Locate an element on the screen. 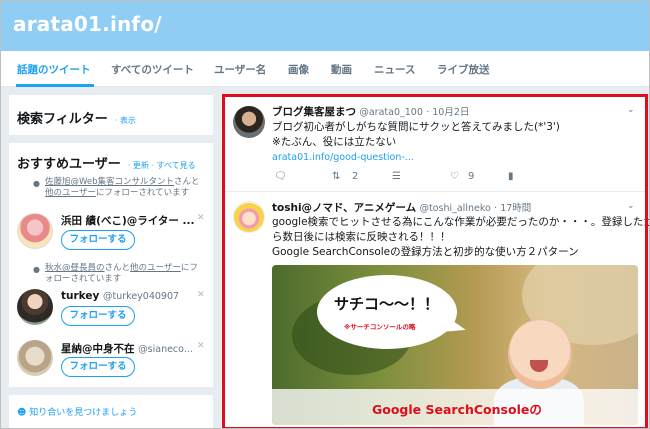 This screenshot has height=429, width=650. find-friends-link: ☻ 知り合いを見つけましょう is located at coordinates (77, 411).